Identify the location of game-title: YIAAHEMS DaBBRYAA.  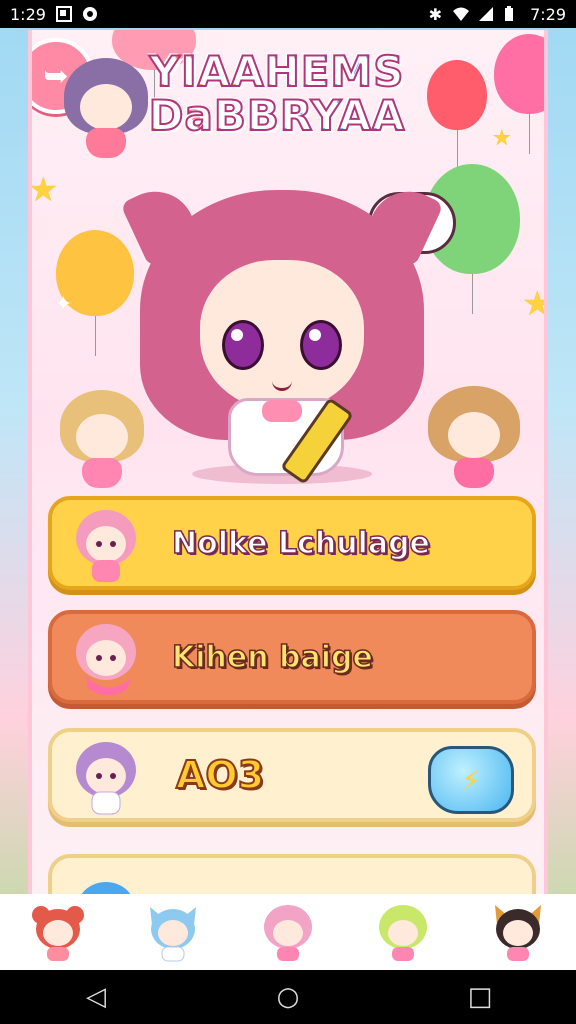
(277, 93).